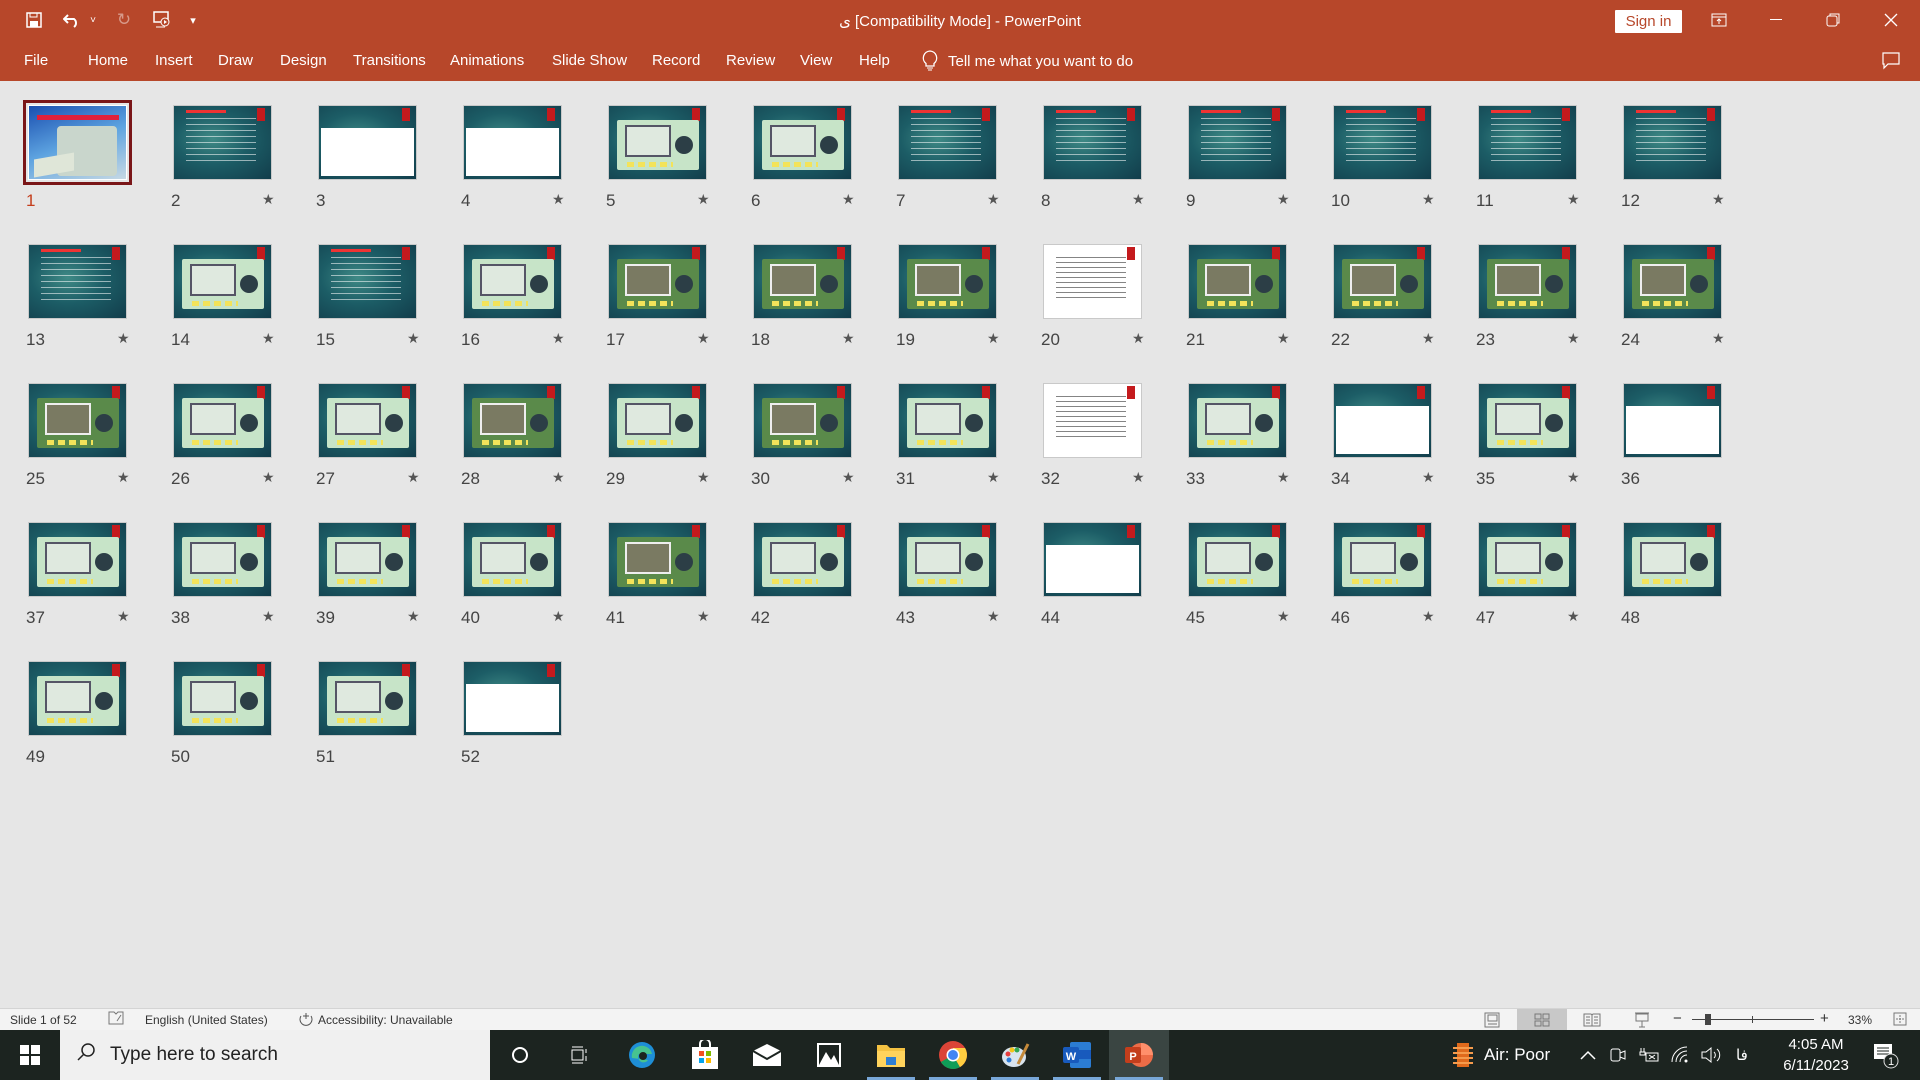  I want to click on undo-dropdown-icon: ˅, so click(93, 20).